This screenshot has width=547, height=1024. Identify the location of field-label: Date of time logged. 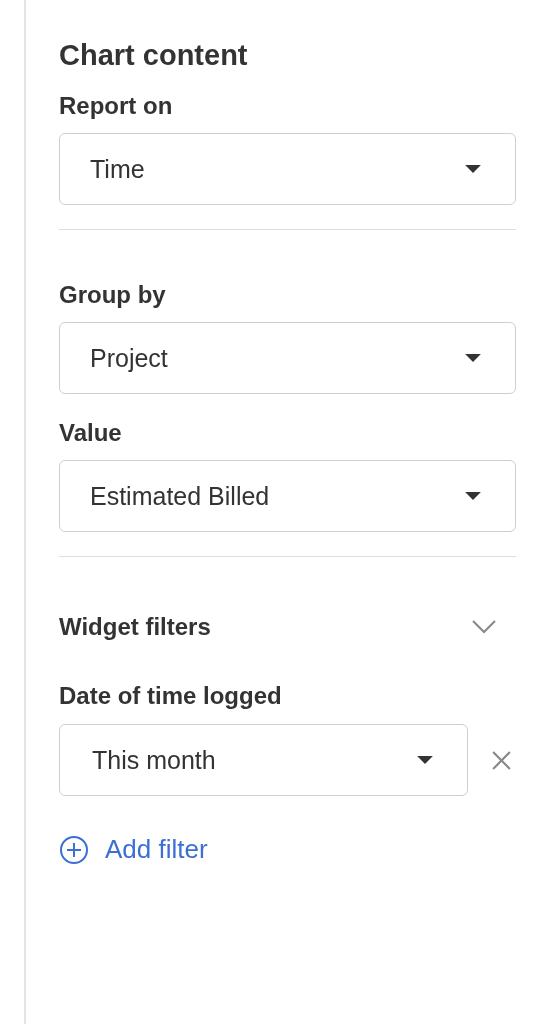
(171, 696).